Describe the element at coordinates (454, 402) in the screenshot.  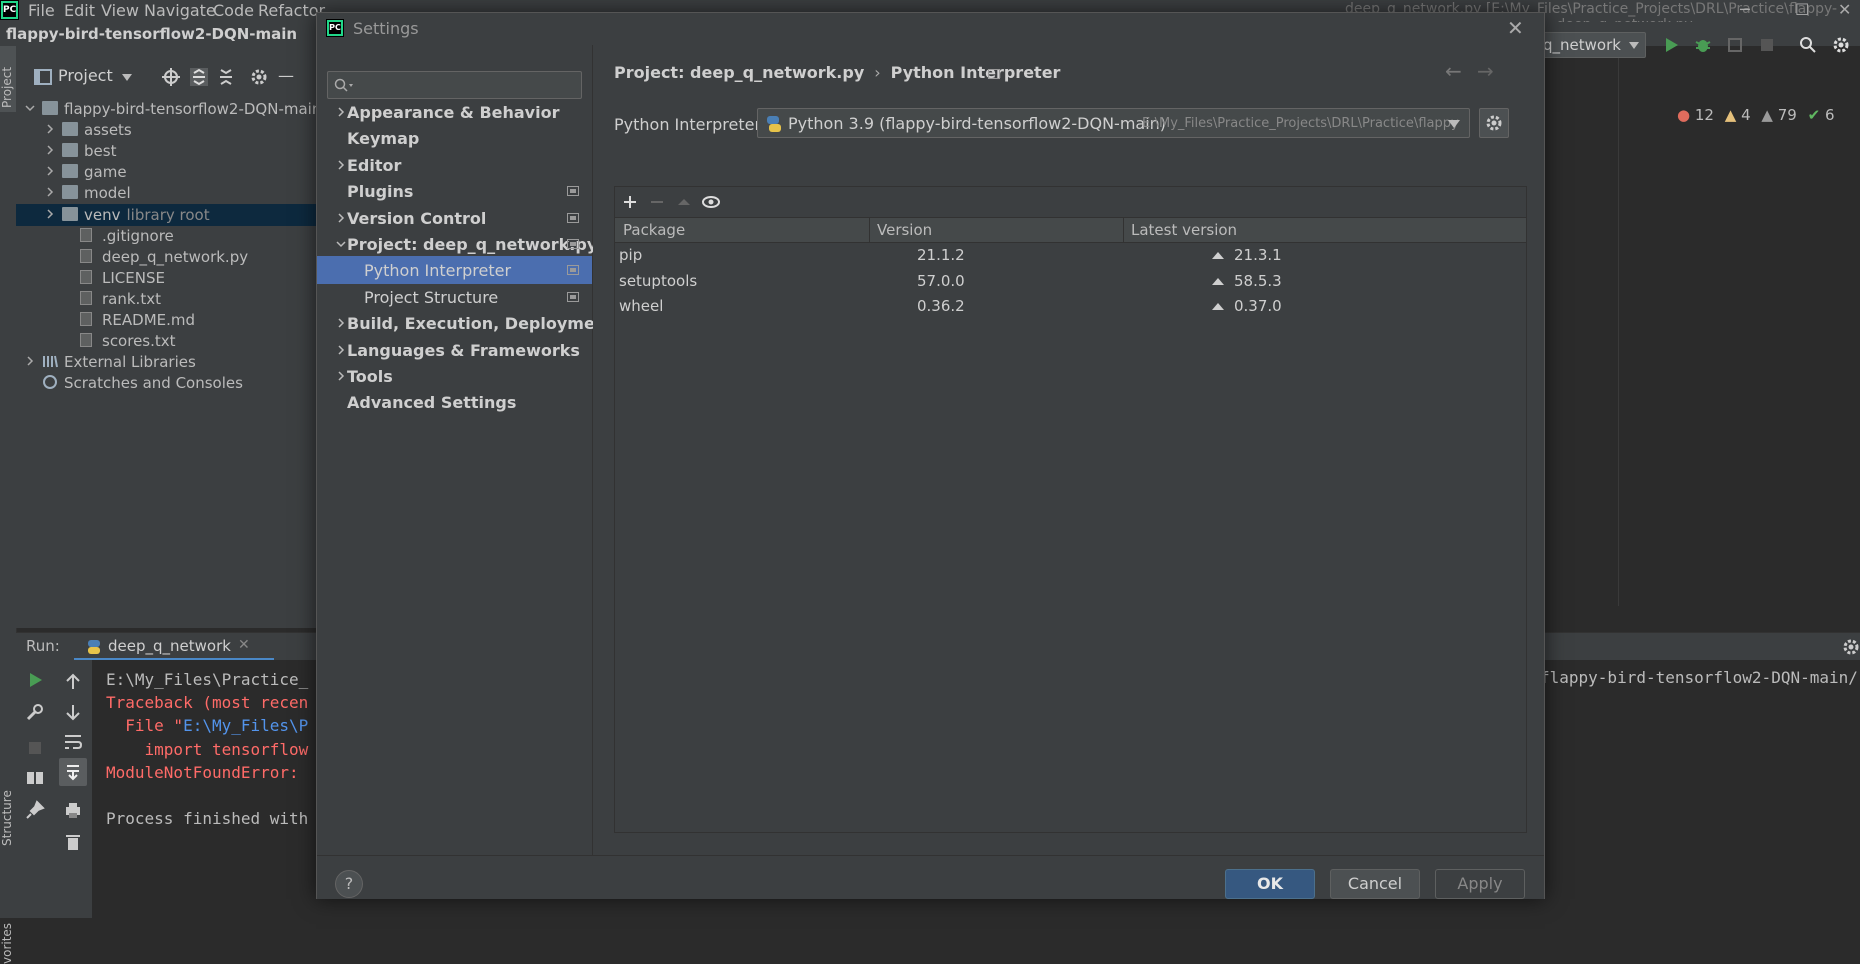
I see `settings-nav-item-11: Advanced Settings` at that location.